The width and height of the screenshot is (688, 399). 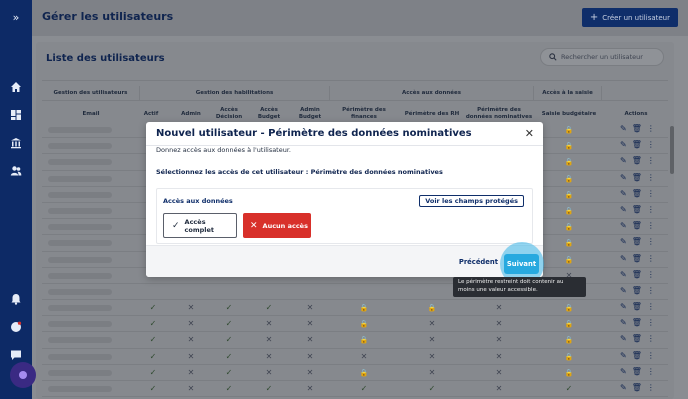 What do you see at coordinates (499, 113) in the screenshot?
I see `column-header: Périmètre des données nominatives` at bounding box center [499, 113].